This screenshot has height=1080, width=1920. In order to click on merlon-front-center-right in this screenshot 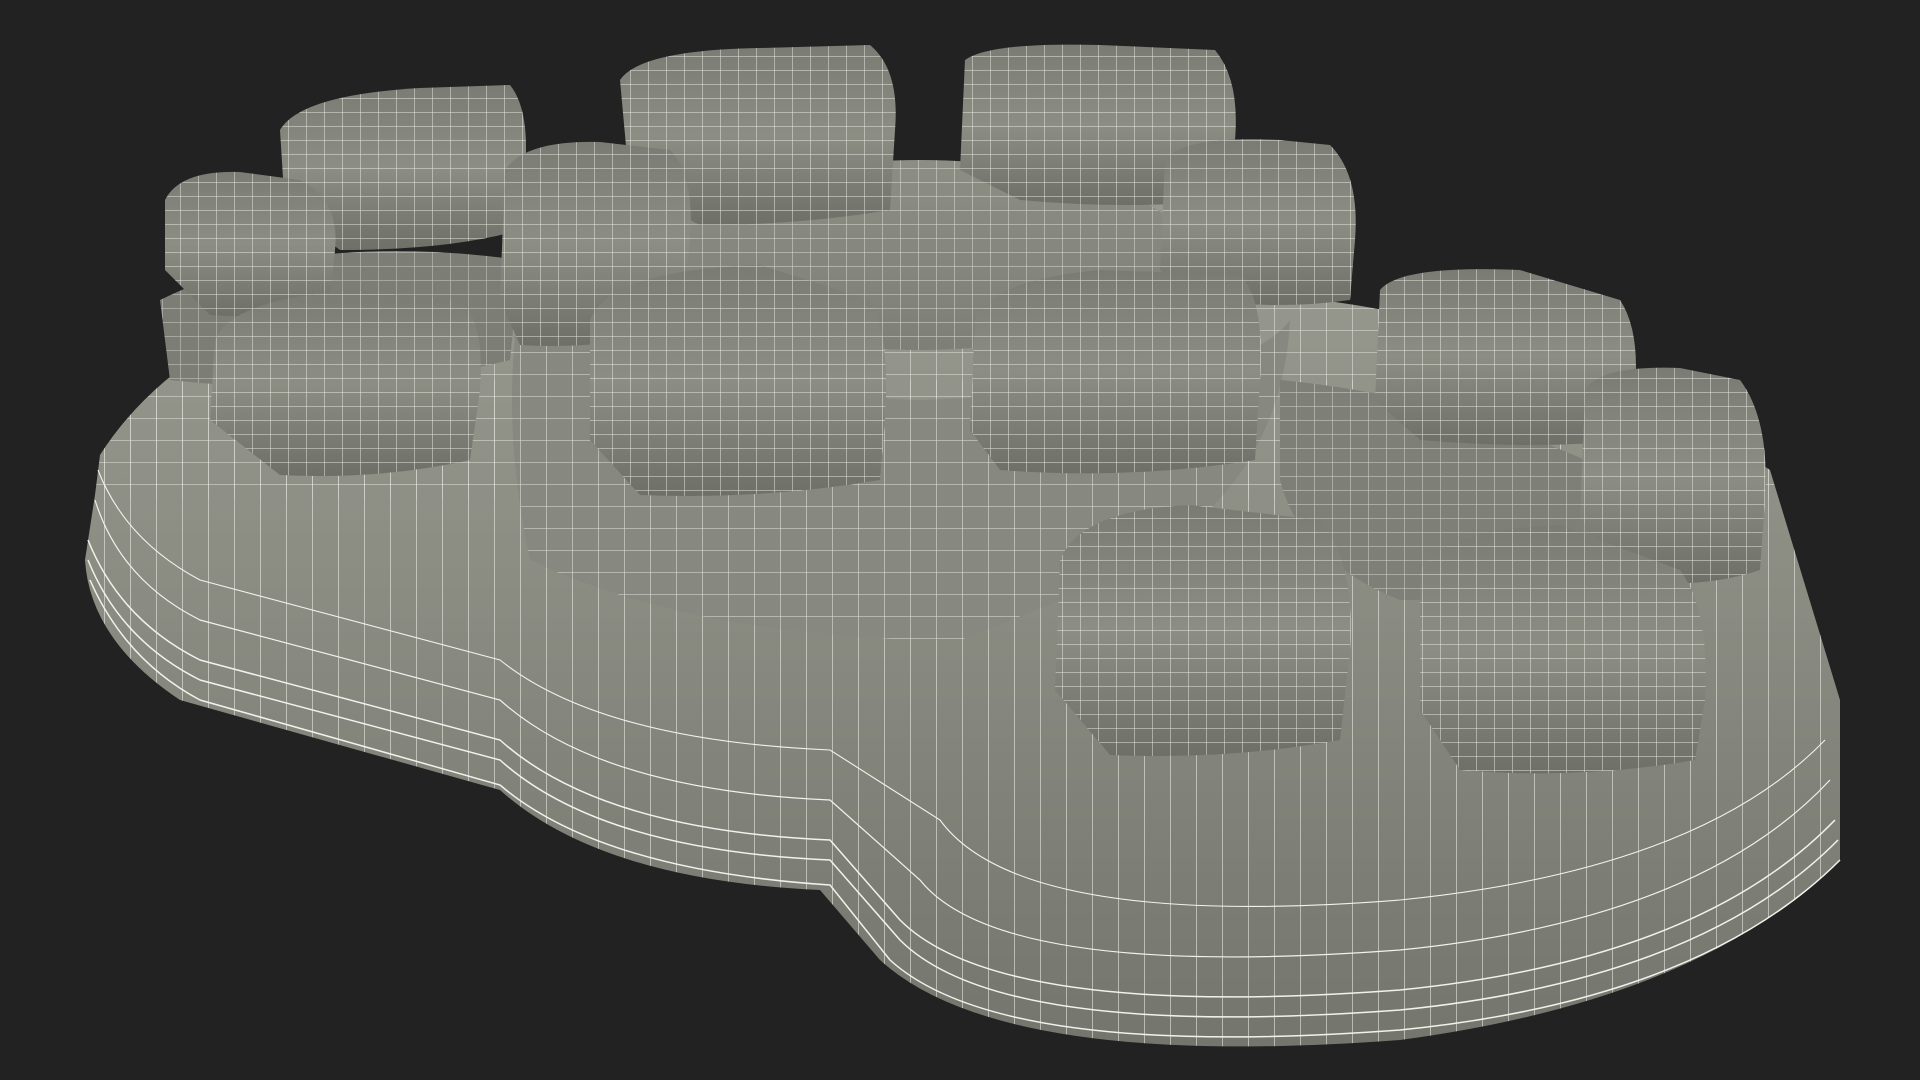, I will do `click(1115, 372)`.